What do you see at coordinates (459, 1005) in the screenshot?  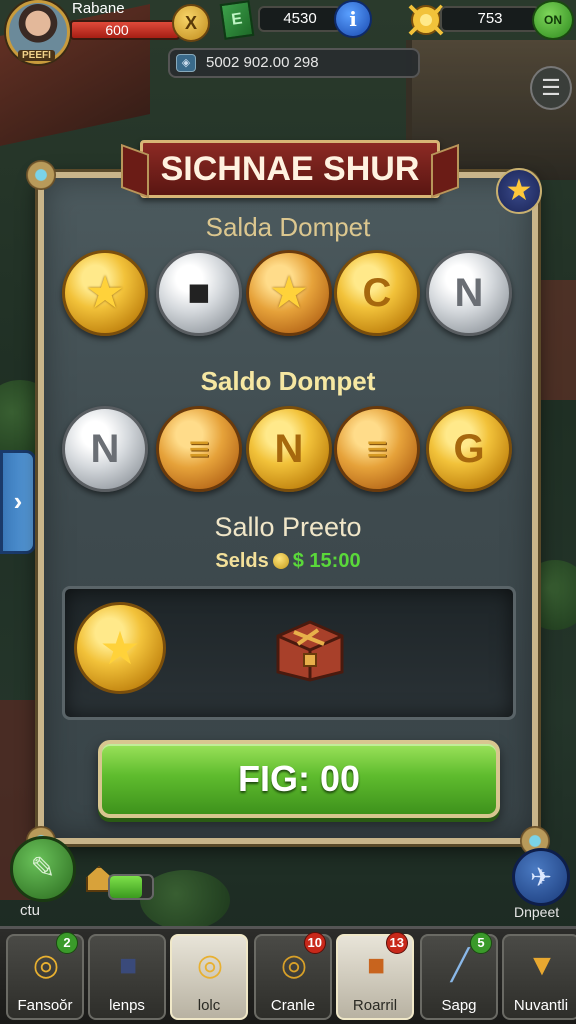 I see `dock-label: Sapg` at bounding box center [459, 1005].